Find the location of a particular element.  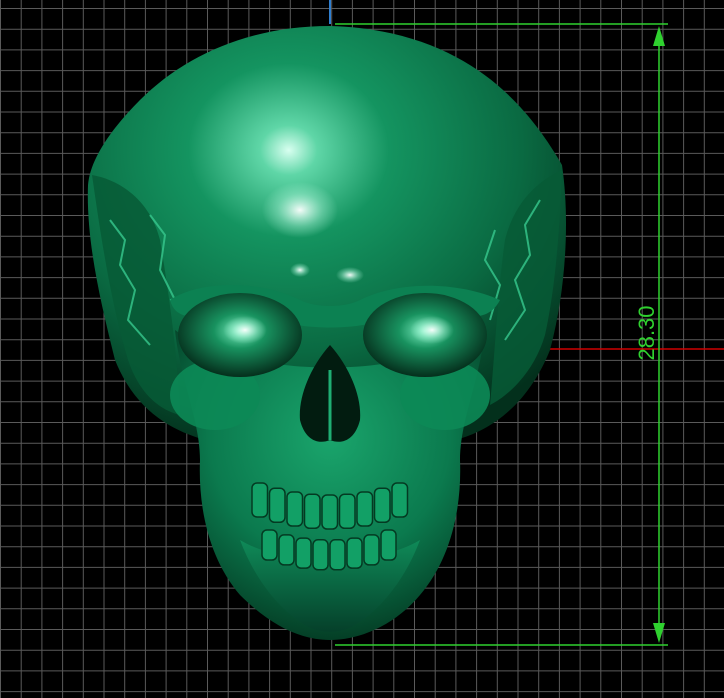

skull-left-eye-highlight is located at coordinates (245, 330).